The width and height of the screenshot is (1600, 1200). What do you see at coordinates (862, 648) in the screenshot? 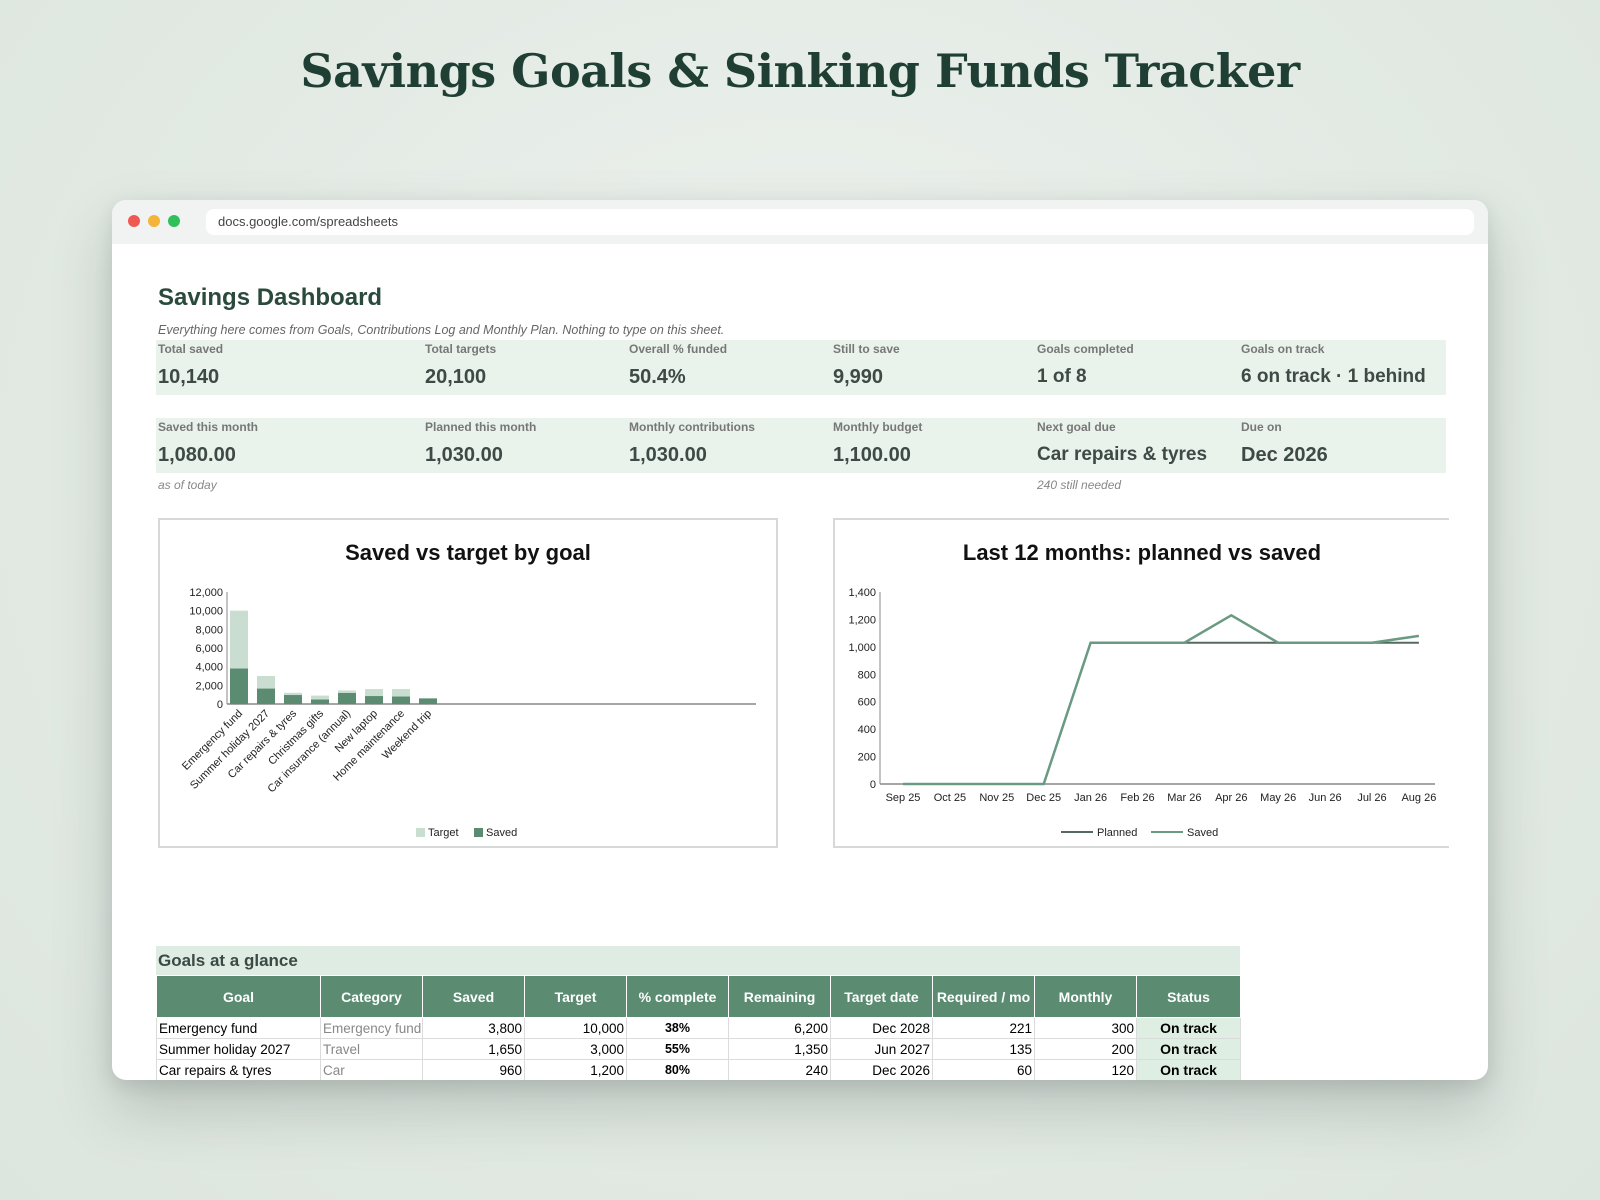
I see `y-tick-label: 1,000` at bounding box center [862, 648].